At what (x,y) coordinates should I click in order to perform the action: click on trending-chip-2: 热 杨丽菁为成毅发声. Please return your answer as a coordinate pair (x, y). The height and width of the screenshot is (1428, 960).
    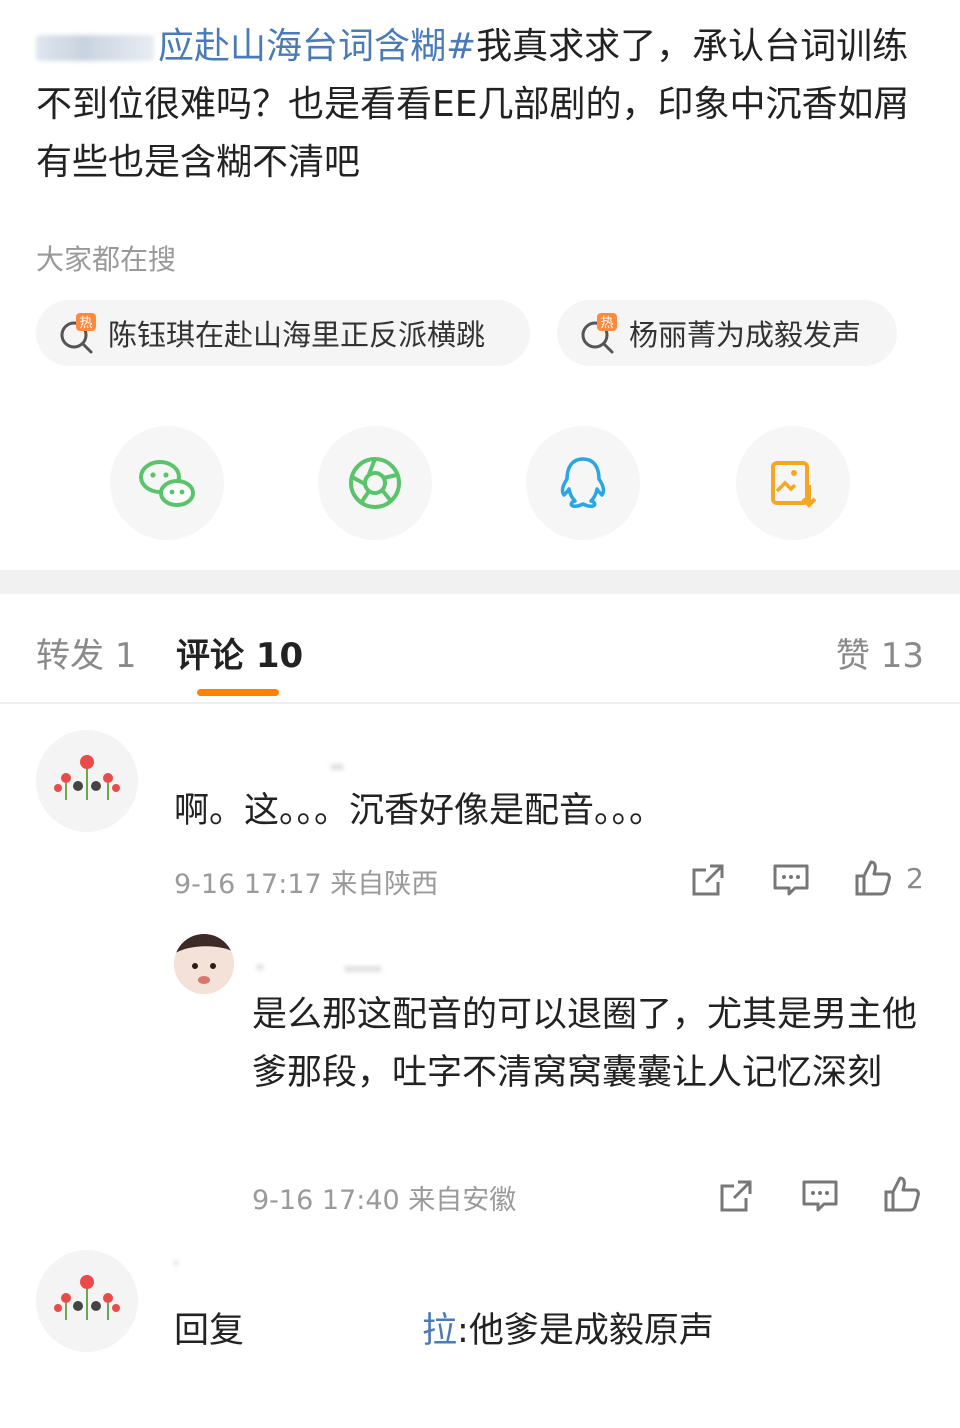
    Looking at the image, I should click on (727, 333).